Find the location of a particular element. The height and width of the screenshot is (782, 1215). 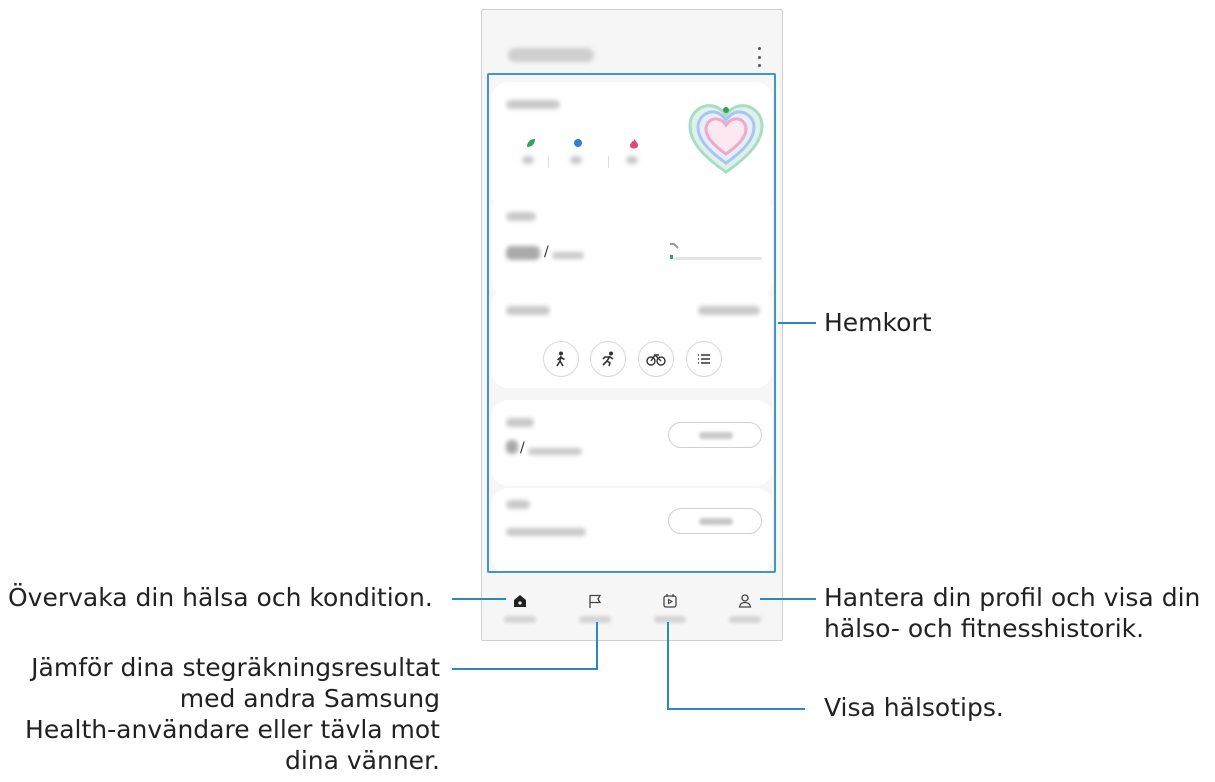

activity-card is located at coordinates (632, 147).